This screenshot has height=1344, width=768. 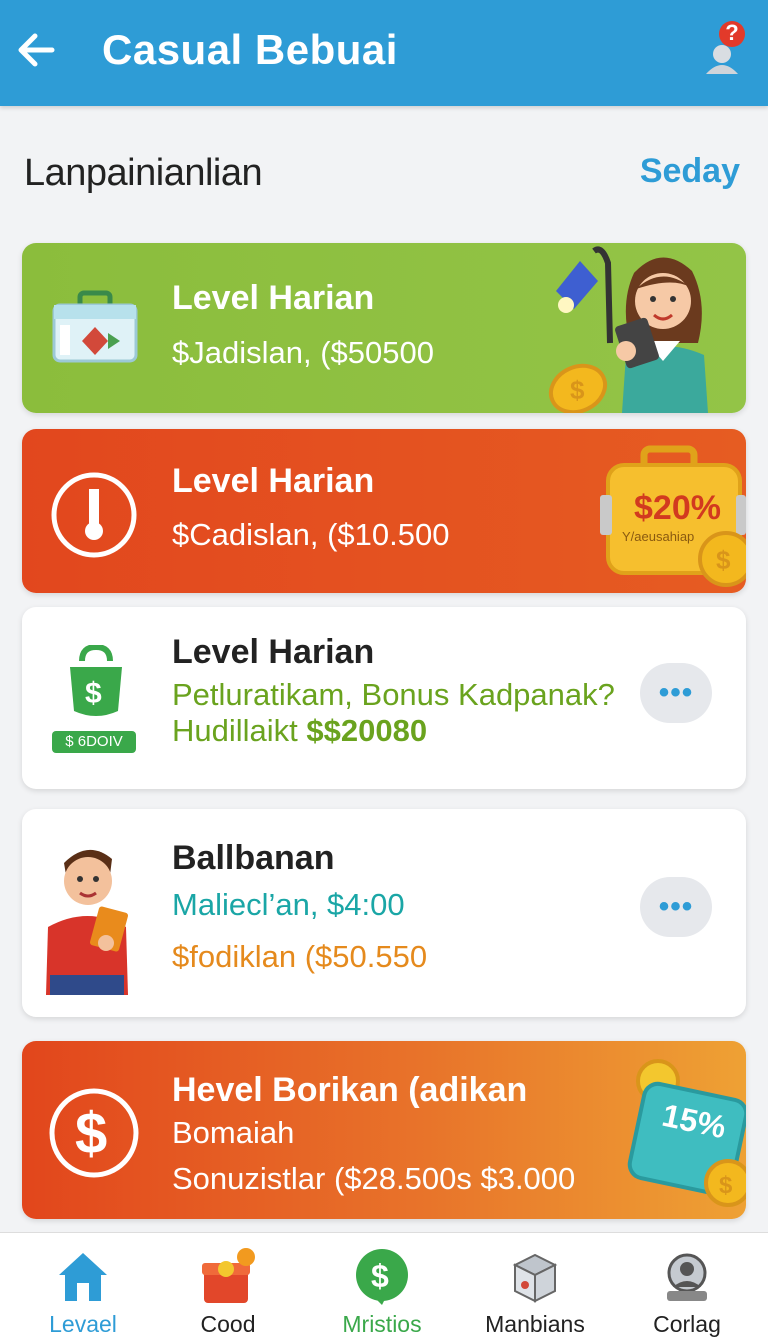 I want to click on reward-card-green: Level Harian $Jadislan, ($50500 $, so click(x=384, y=328).